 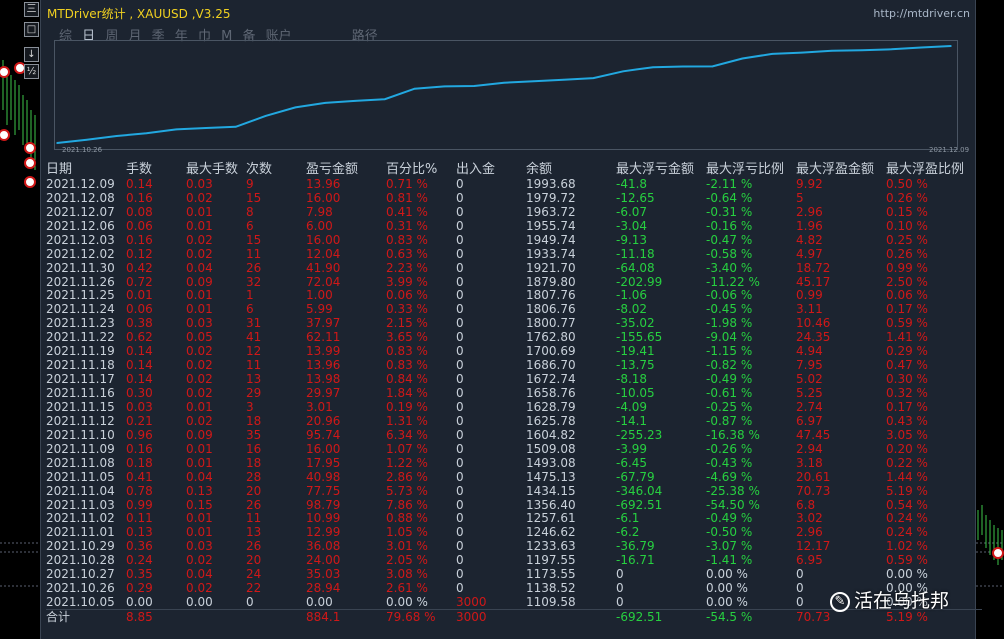 I want to click on table-cell: -11.22 %, so click(x=733, y=281).